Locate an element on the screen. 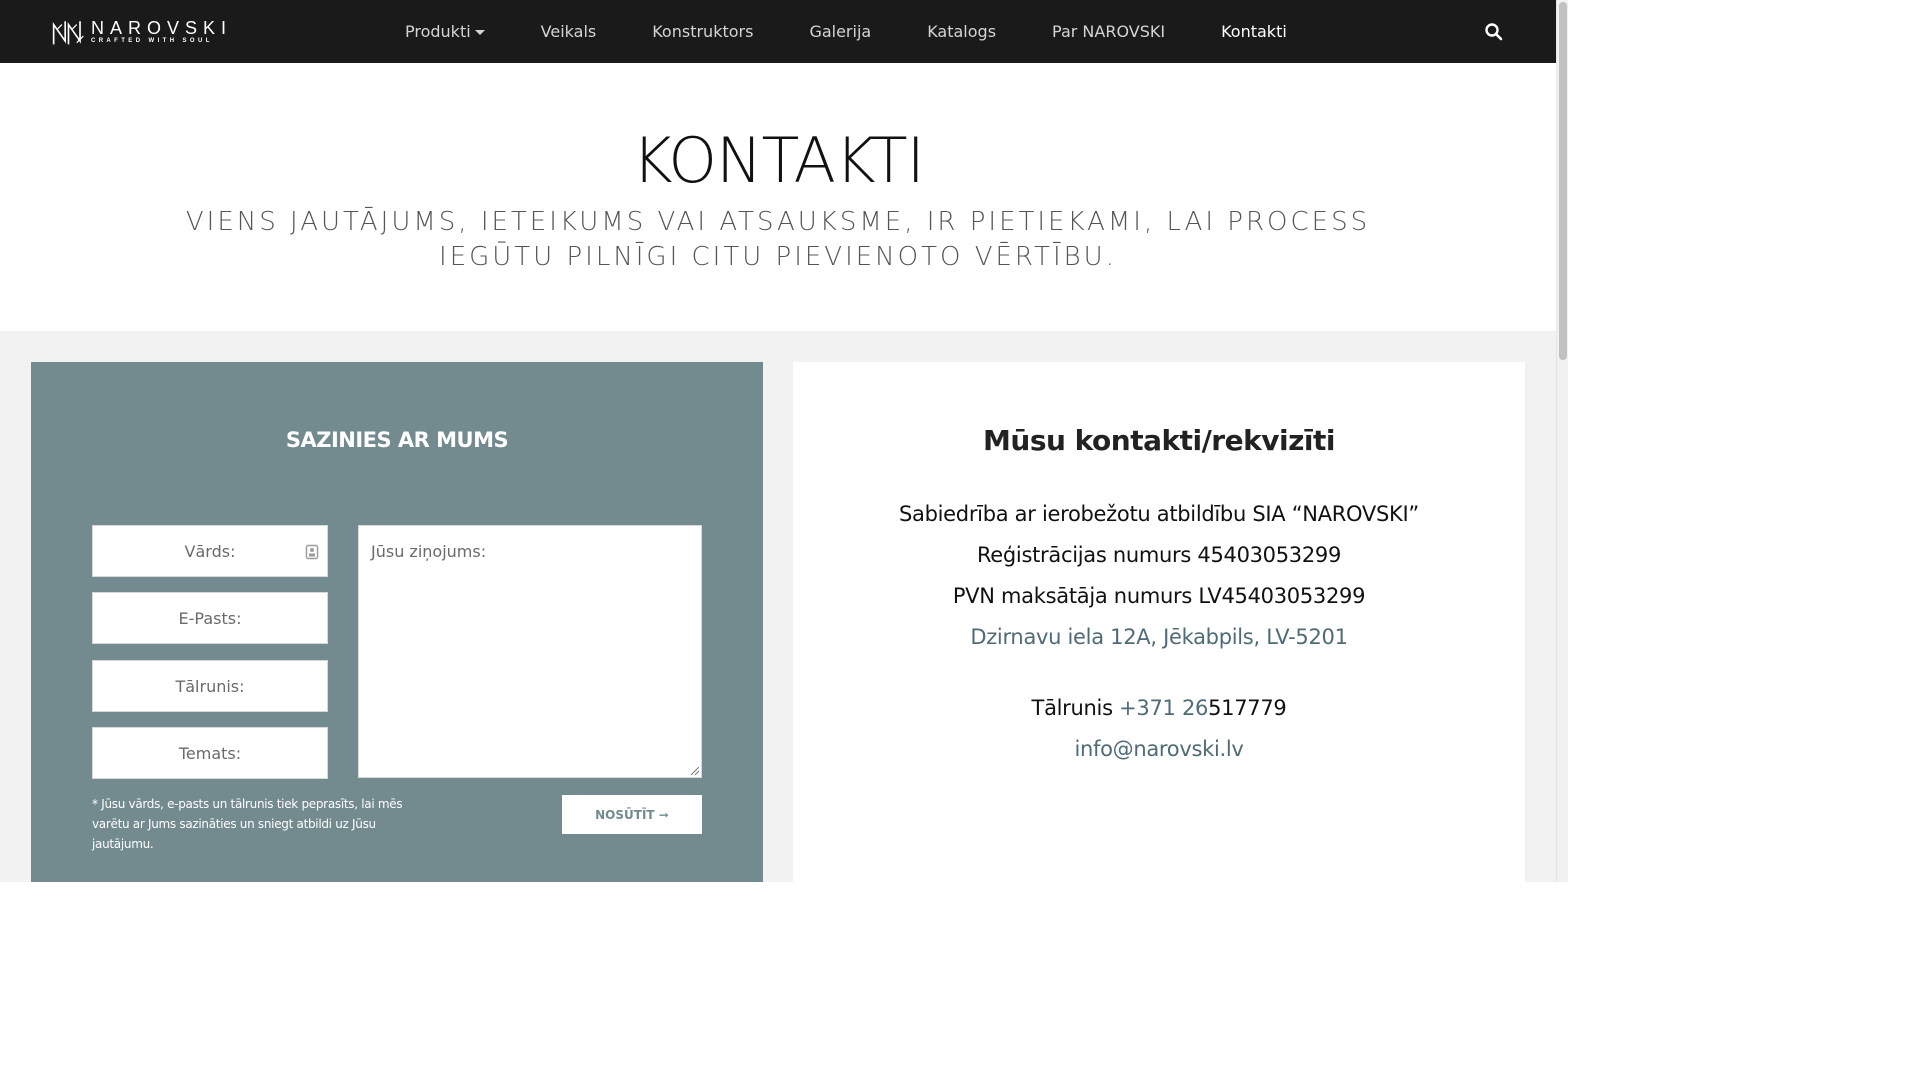 The image size is (1920, 1080). page-title: KONTAKTI is located at coordinates (778, 160).